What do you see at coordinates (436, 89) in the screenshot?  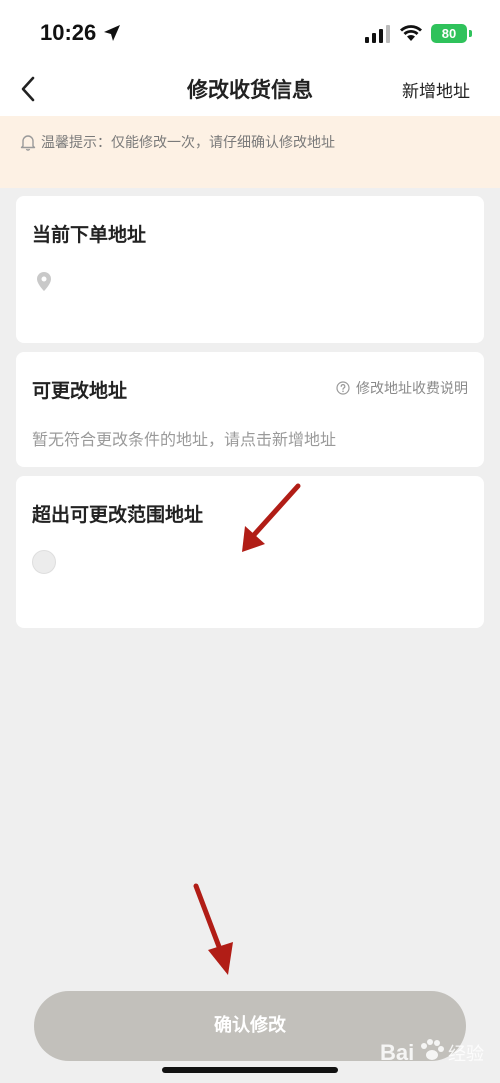 I see `add-address-button: 新增地址` at bounding box center [436, 89].